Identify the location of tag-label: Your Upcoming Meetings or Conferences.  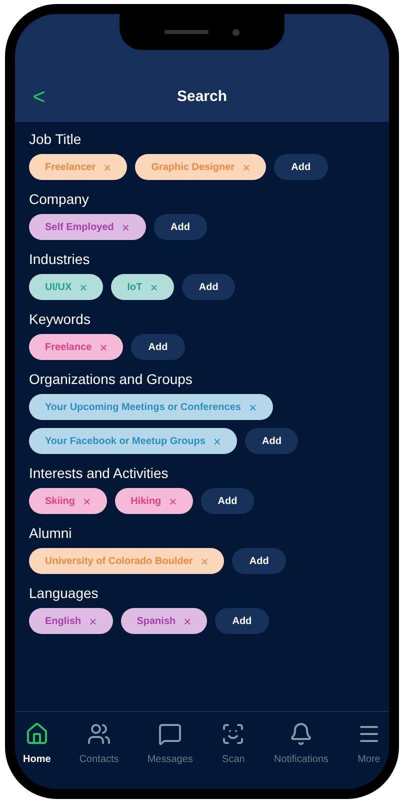
(143, 407).